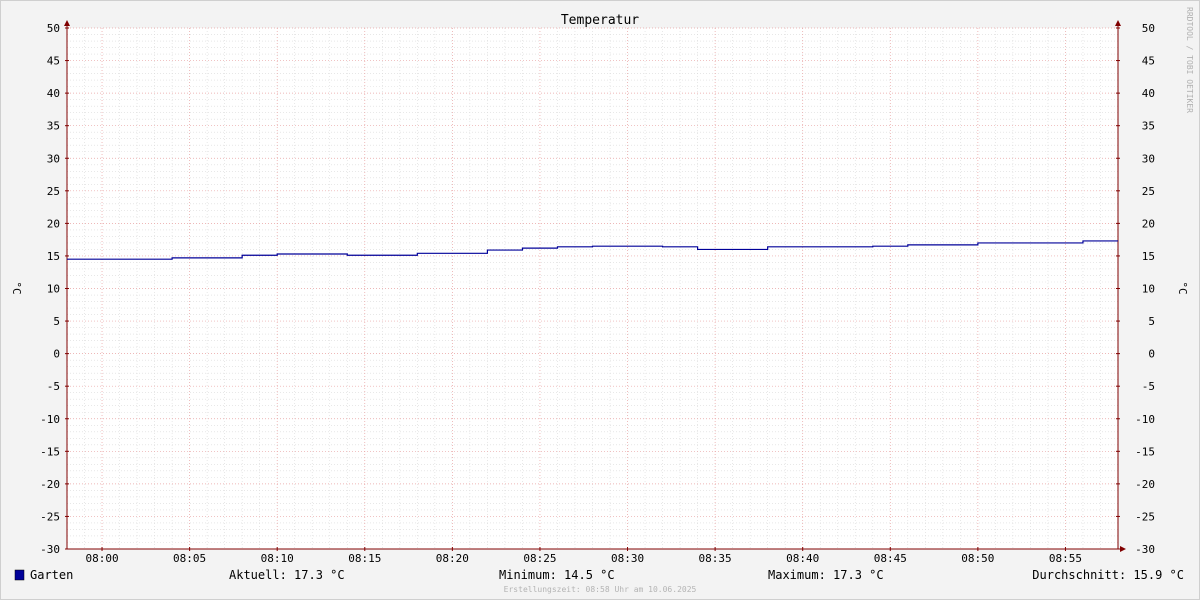 Image resolution: width=1200 pixels, height=600 pixels. What do you see at coordinates (1148, 126) in the screenshot?
I see `y-tick-label-right: 35` at bounding box center [1148, 126].